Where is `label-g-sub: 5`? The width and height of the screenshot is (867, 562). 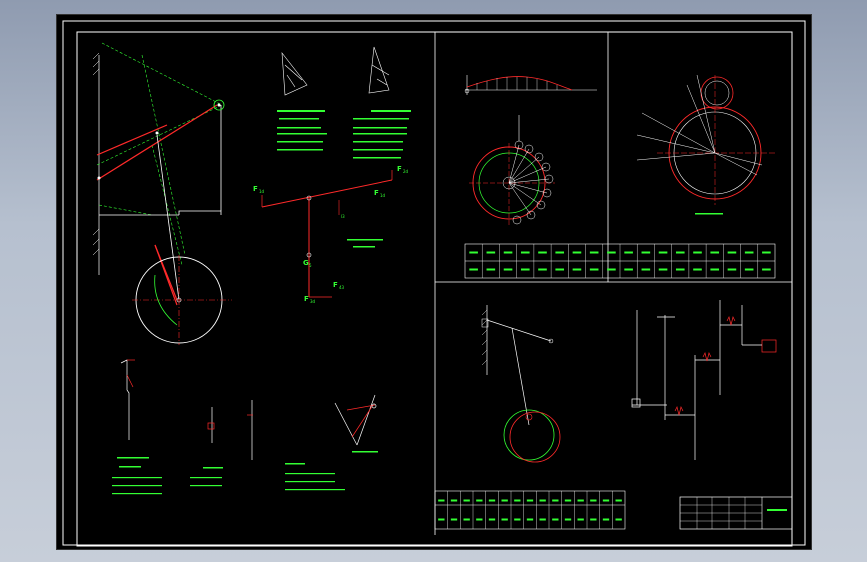
label-g-sub: 5 is located at coordinates (310, 265).